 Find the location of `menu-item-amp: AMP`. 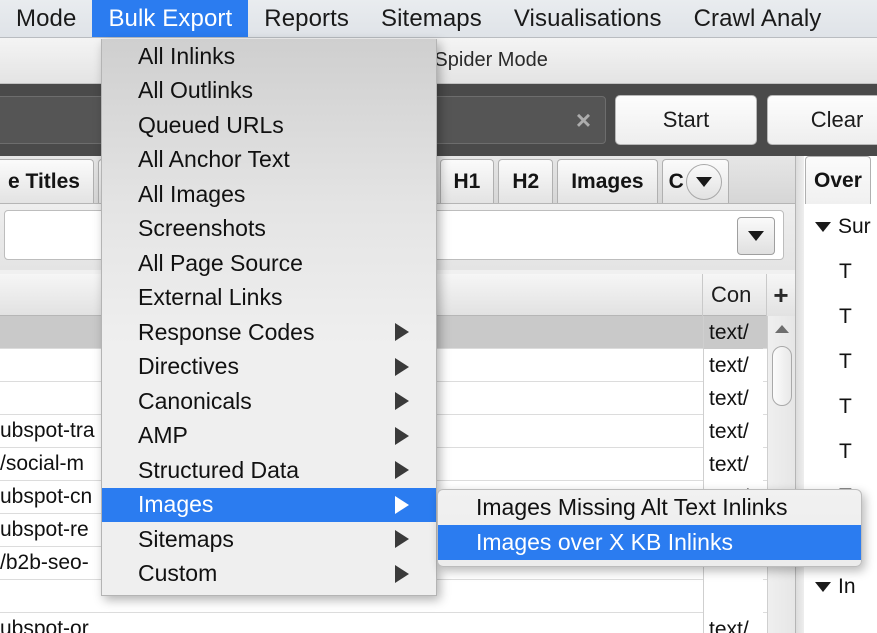

menu-item-amp: AMP is located at coordinates (269, 436).